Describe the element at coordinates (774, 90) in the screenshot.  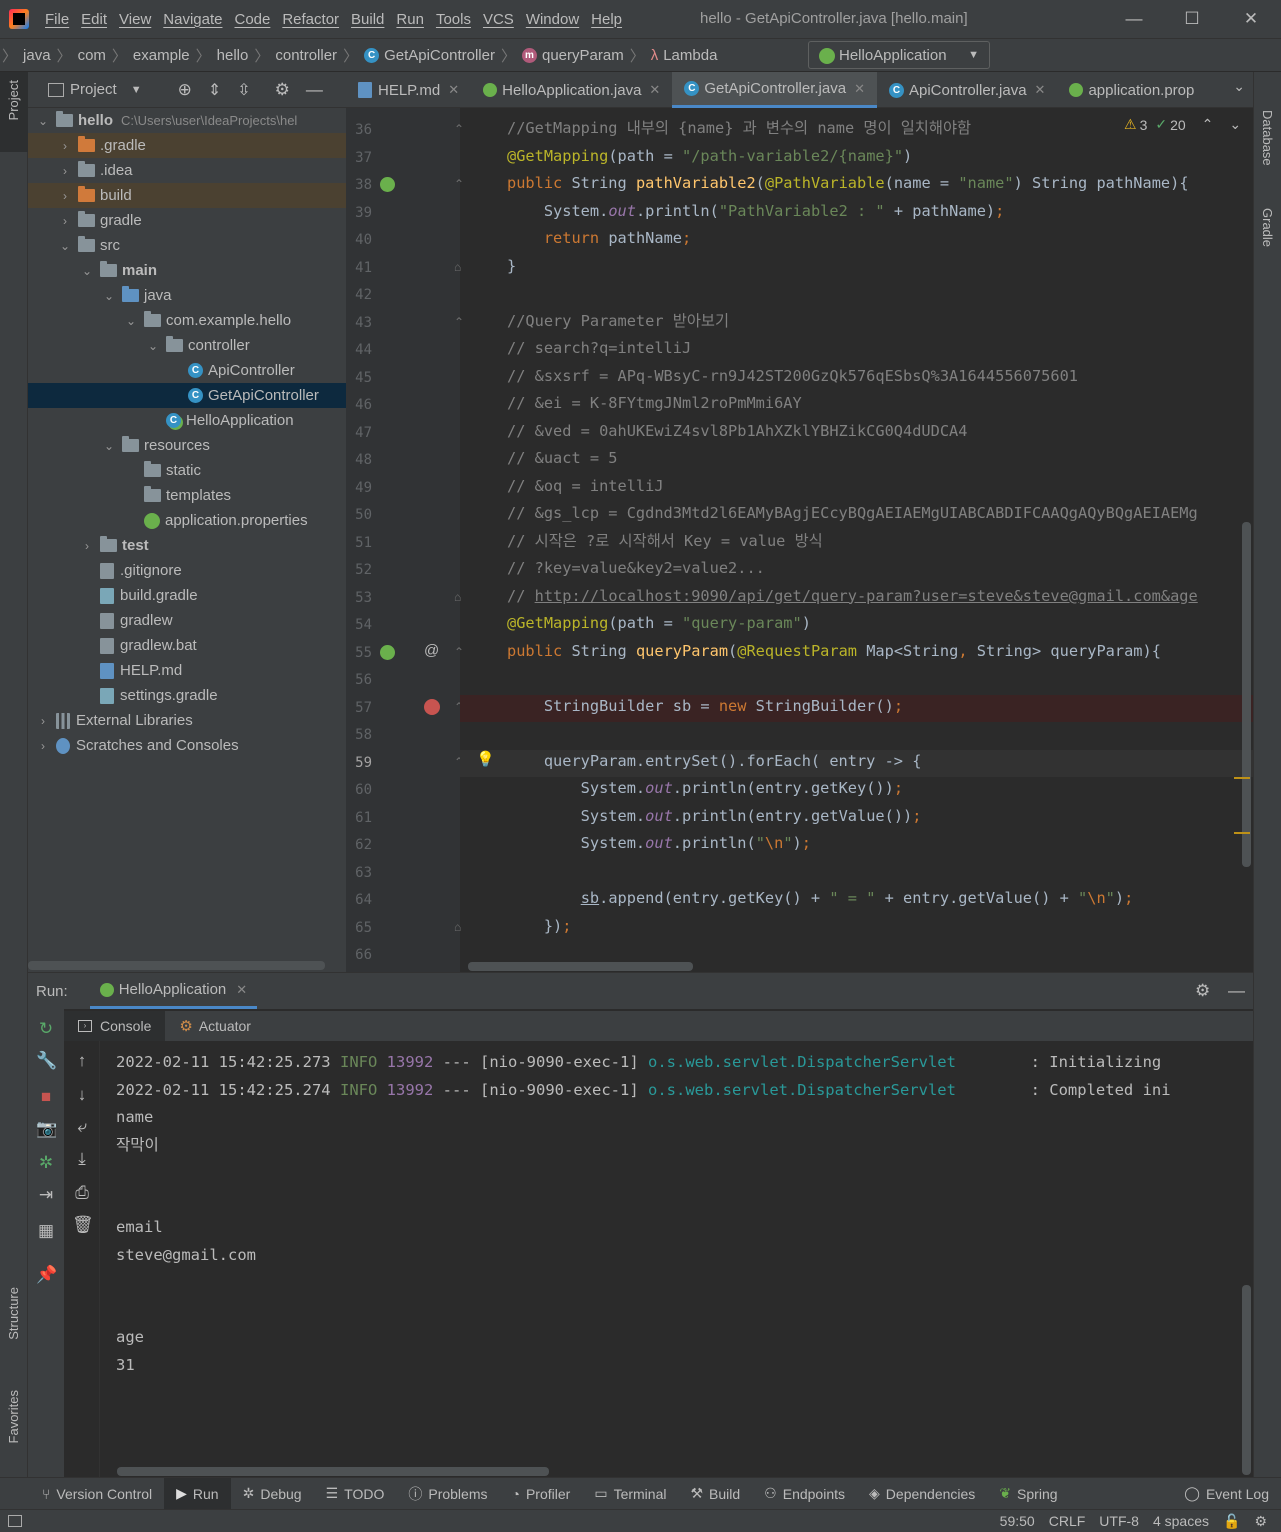
I see `editor-tab: C GetApiController.java ✕` at that location.